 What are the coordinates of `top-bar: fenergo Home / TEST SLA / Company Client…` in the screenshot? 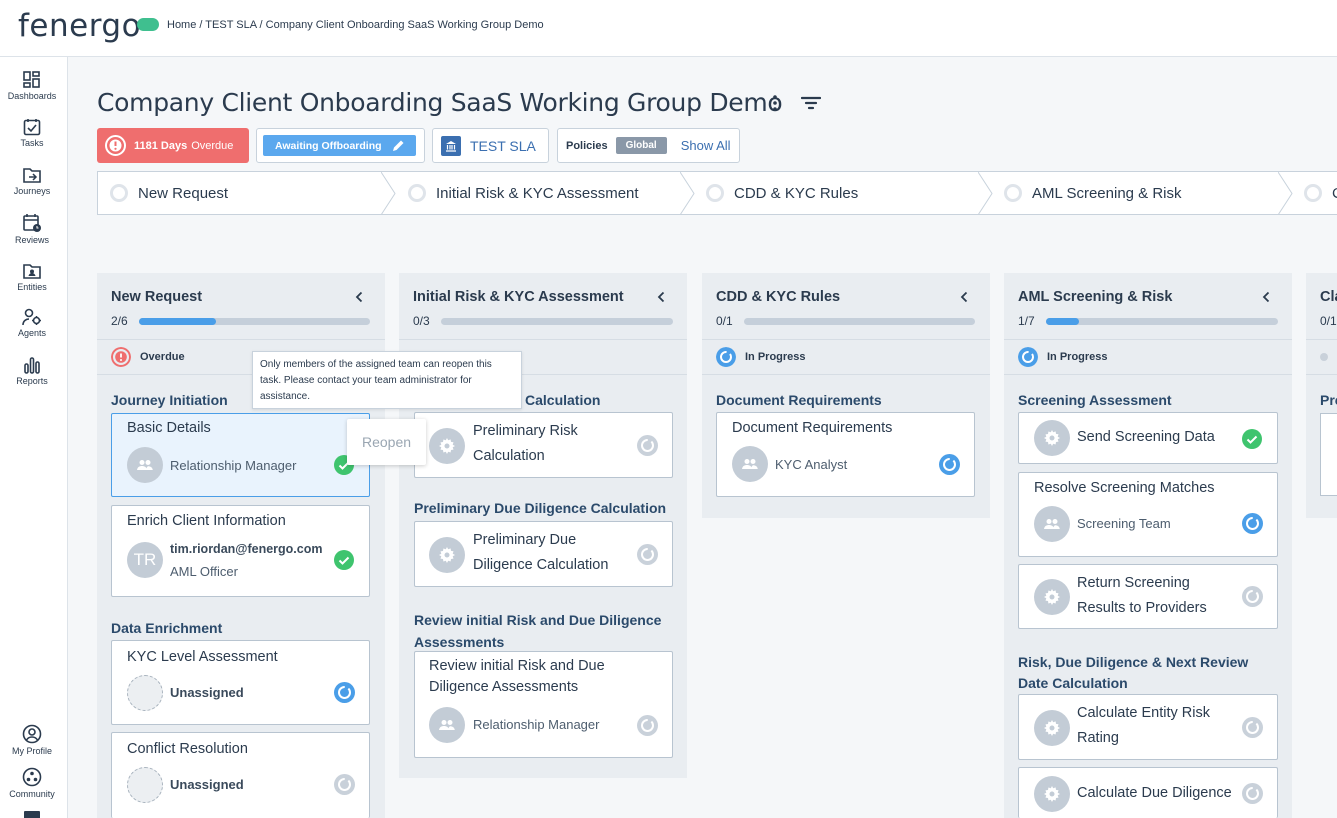 It's located at (668, 28).